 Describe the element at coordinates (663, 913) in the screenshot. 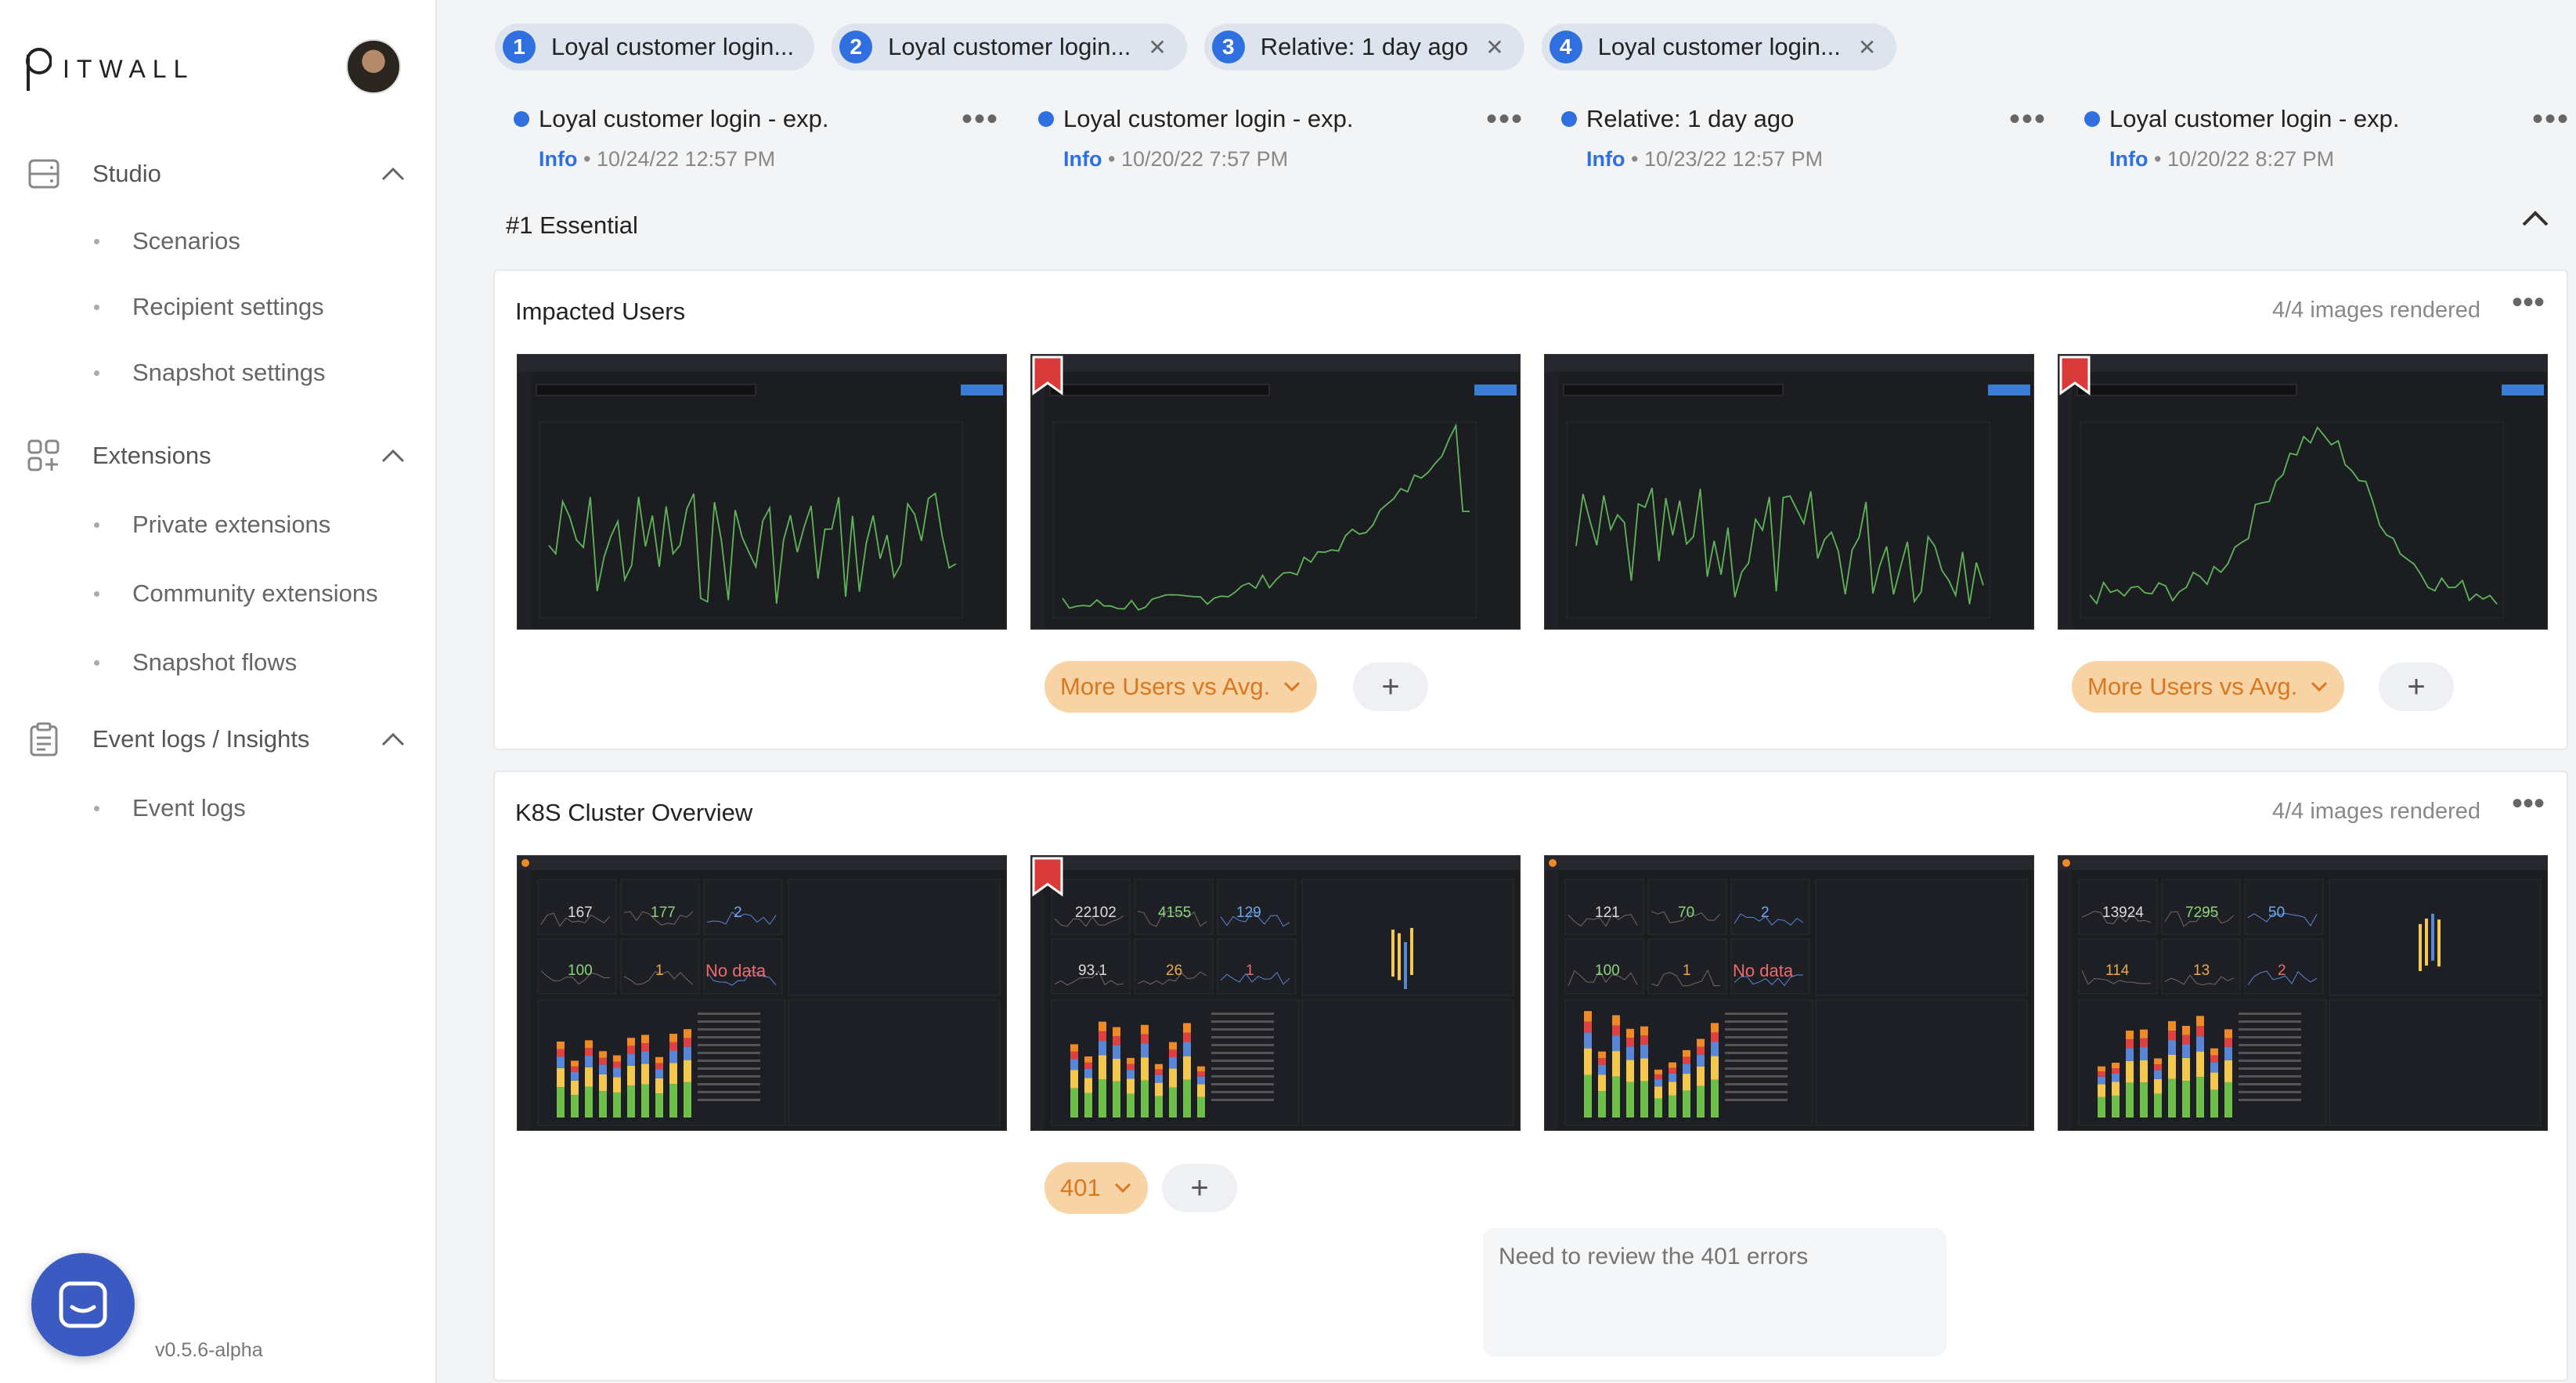

I see `stat-value: 177` at that location.